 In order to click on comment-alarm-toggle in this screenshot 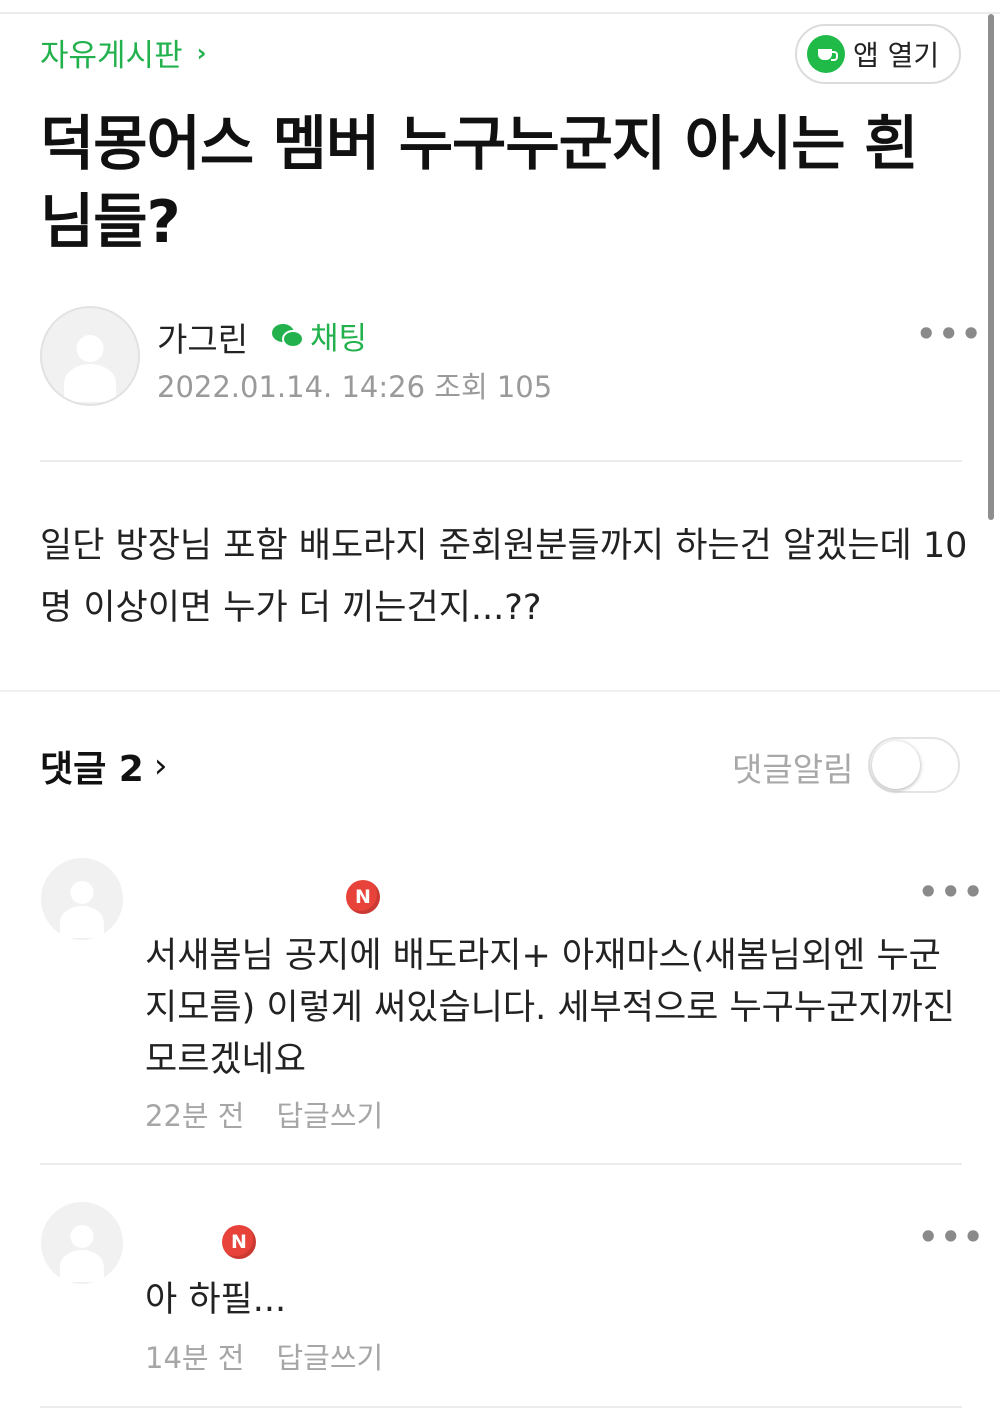, I will do `click(914, 765)`.